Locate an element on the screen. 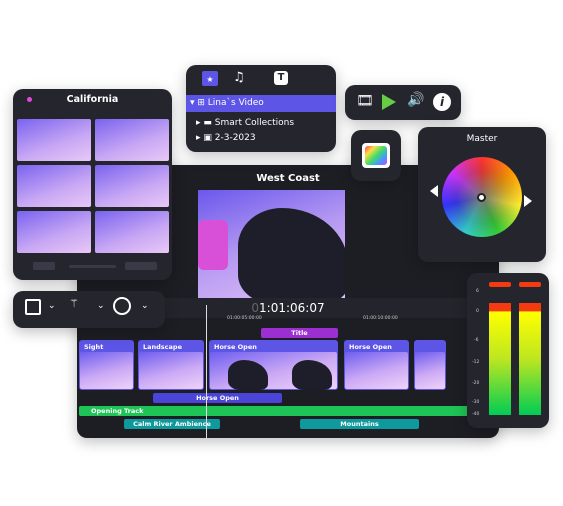 This screenshot has width=563, height=506. audio-mountains: Mountains is located at coordinates (359, 424).